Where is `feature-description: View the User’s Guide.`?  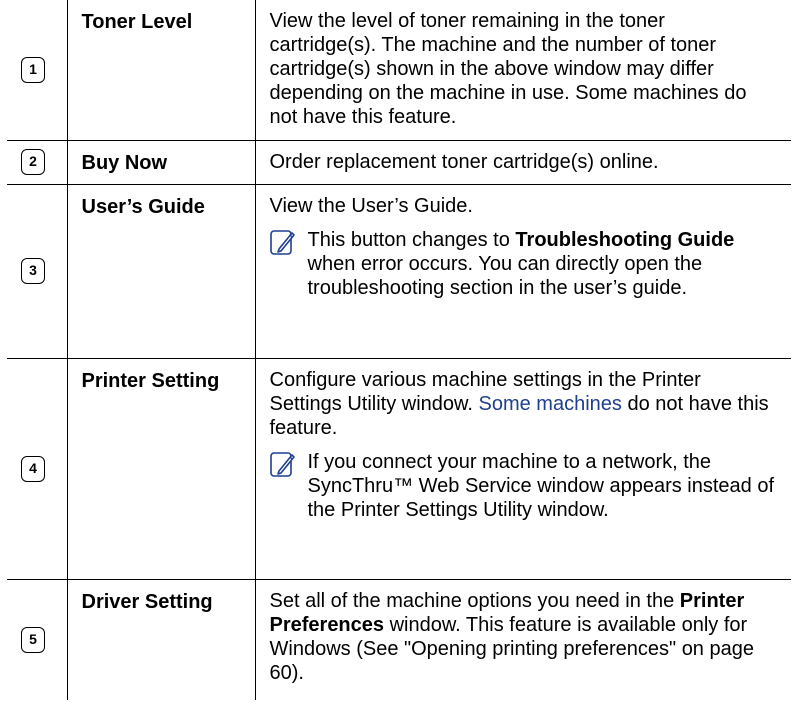 feature-description: View the User’s Guide. is located at coordinates (371, 205).